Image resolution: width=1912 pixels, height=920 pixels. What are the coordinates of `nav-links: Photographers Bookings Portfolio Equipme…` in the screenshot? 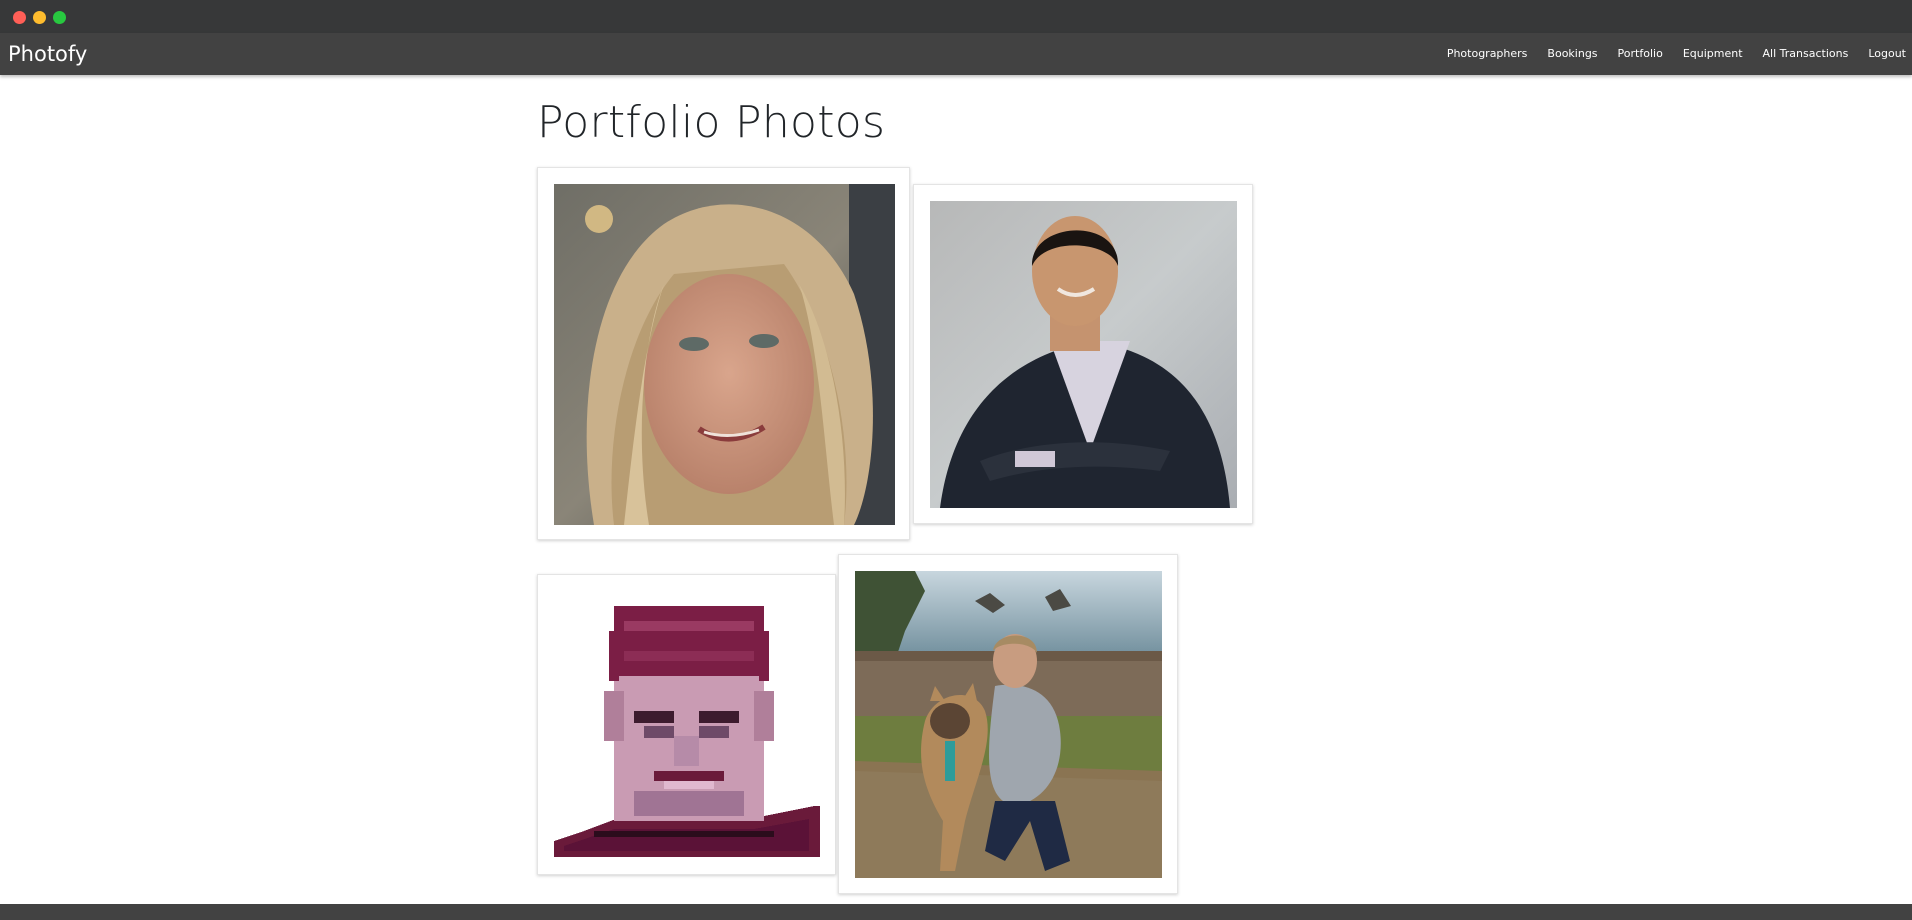 It's located at (1676, 53).